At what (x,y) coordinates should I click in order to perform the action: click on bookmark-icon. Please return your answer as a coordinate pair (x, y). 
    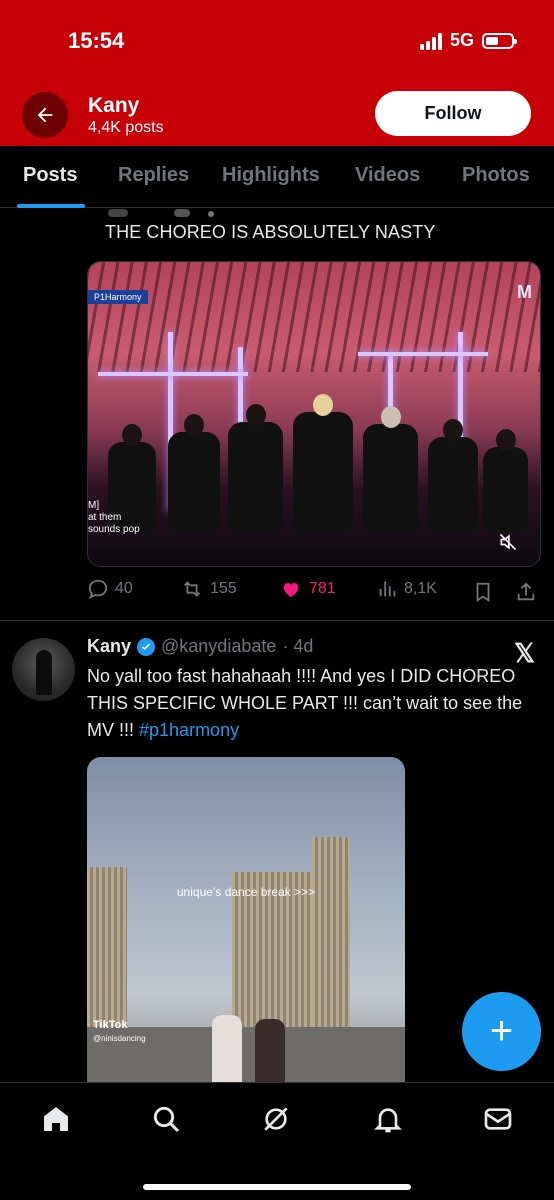
    Looking at the image, I should click on (483, 592).